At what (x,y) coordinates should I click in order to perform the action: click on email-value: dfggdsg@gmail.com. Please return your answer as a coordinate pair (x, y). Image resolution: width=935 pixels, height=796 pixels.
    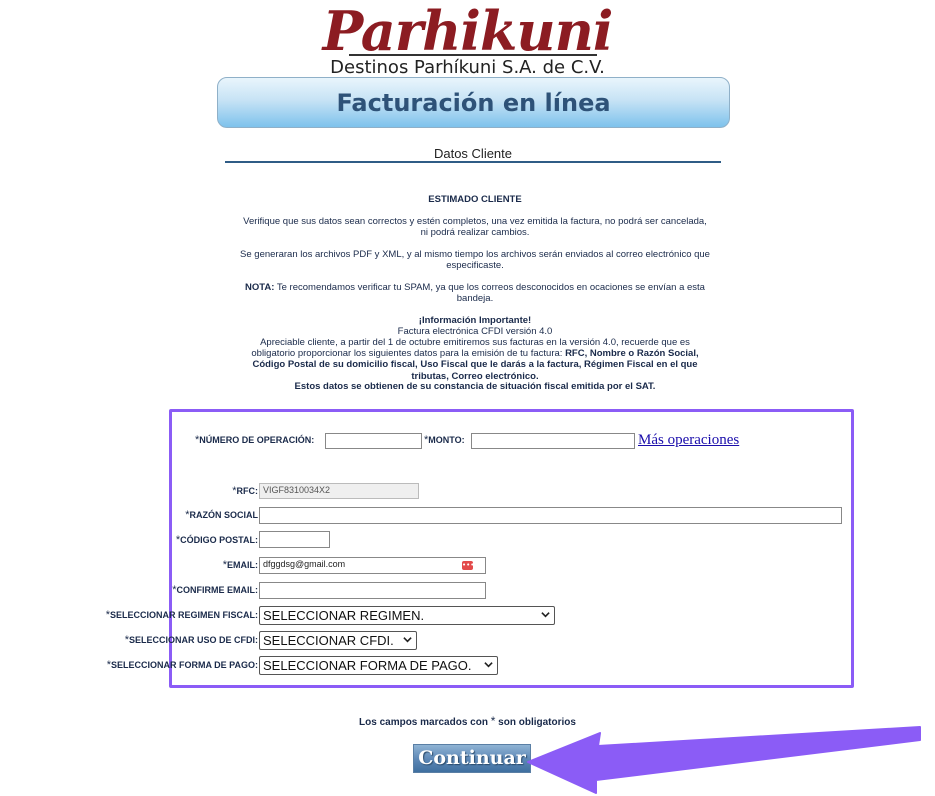
    Looking at the image, I should click on (304, 564).